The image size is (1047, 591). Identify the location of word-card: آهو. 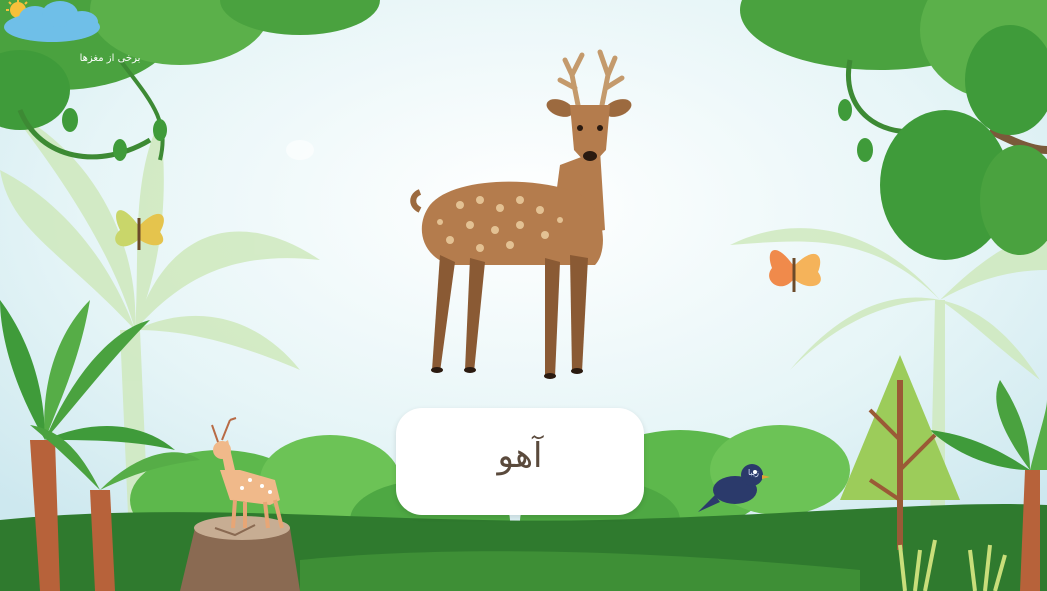
(520, 461).